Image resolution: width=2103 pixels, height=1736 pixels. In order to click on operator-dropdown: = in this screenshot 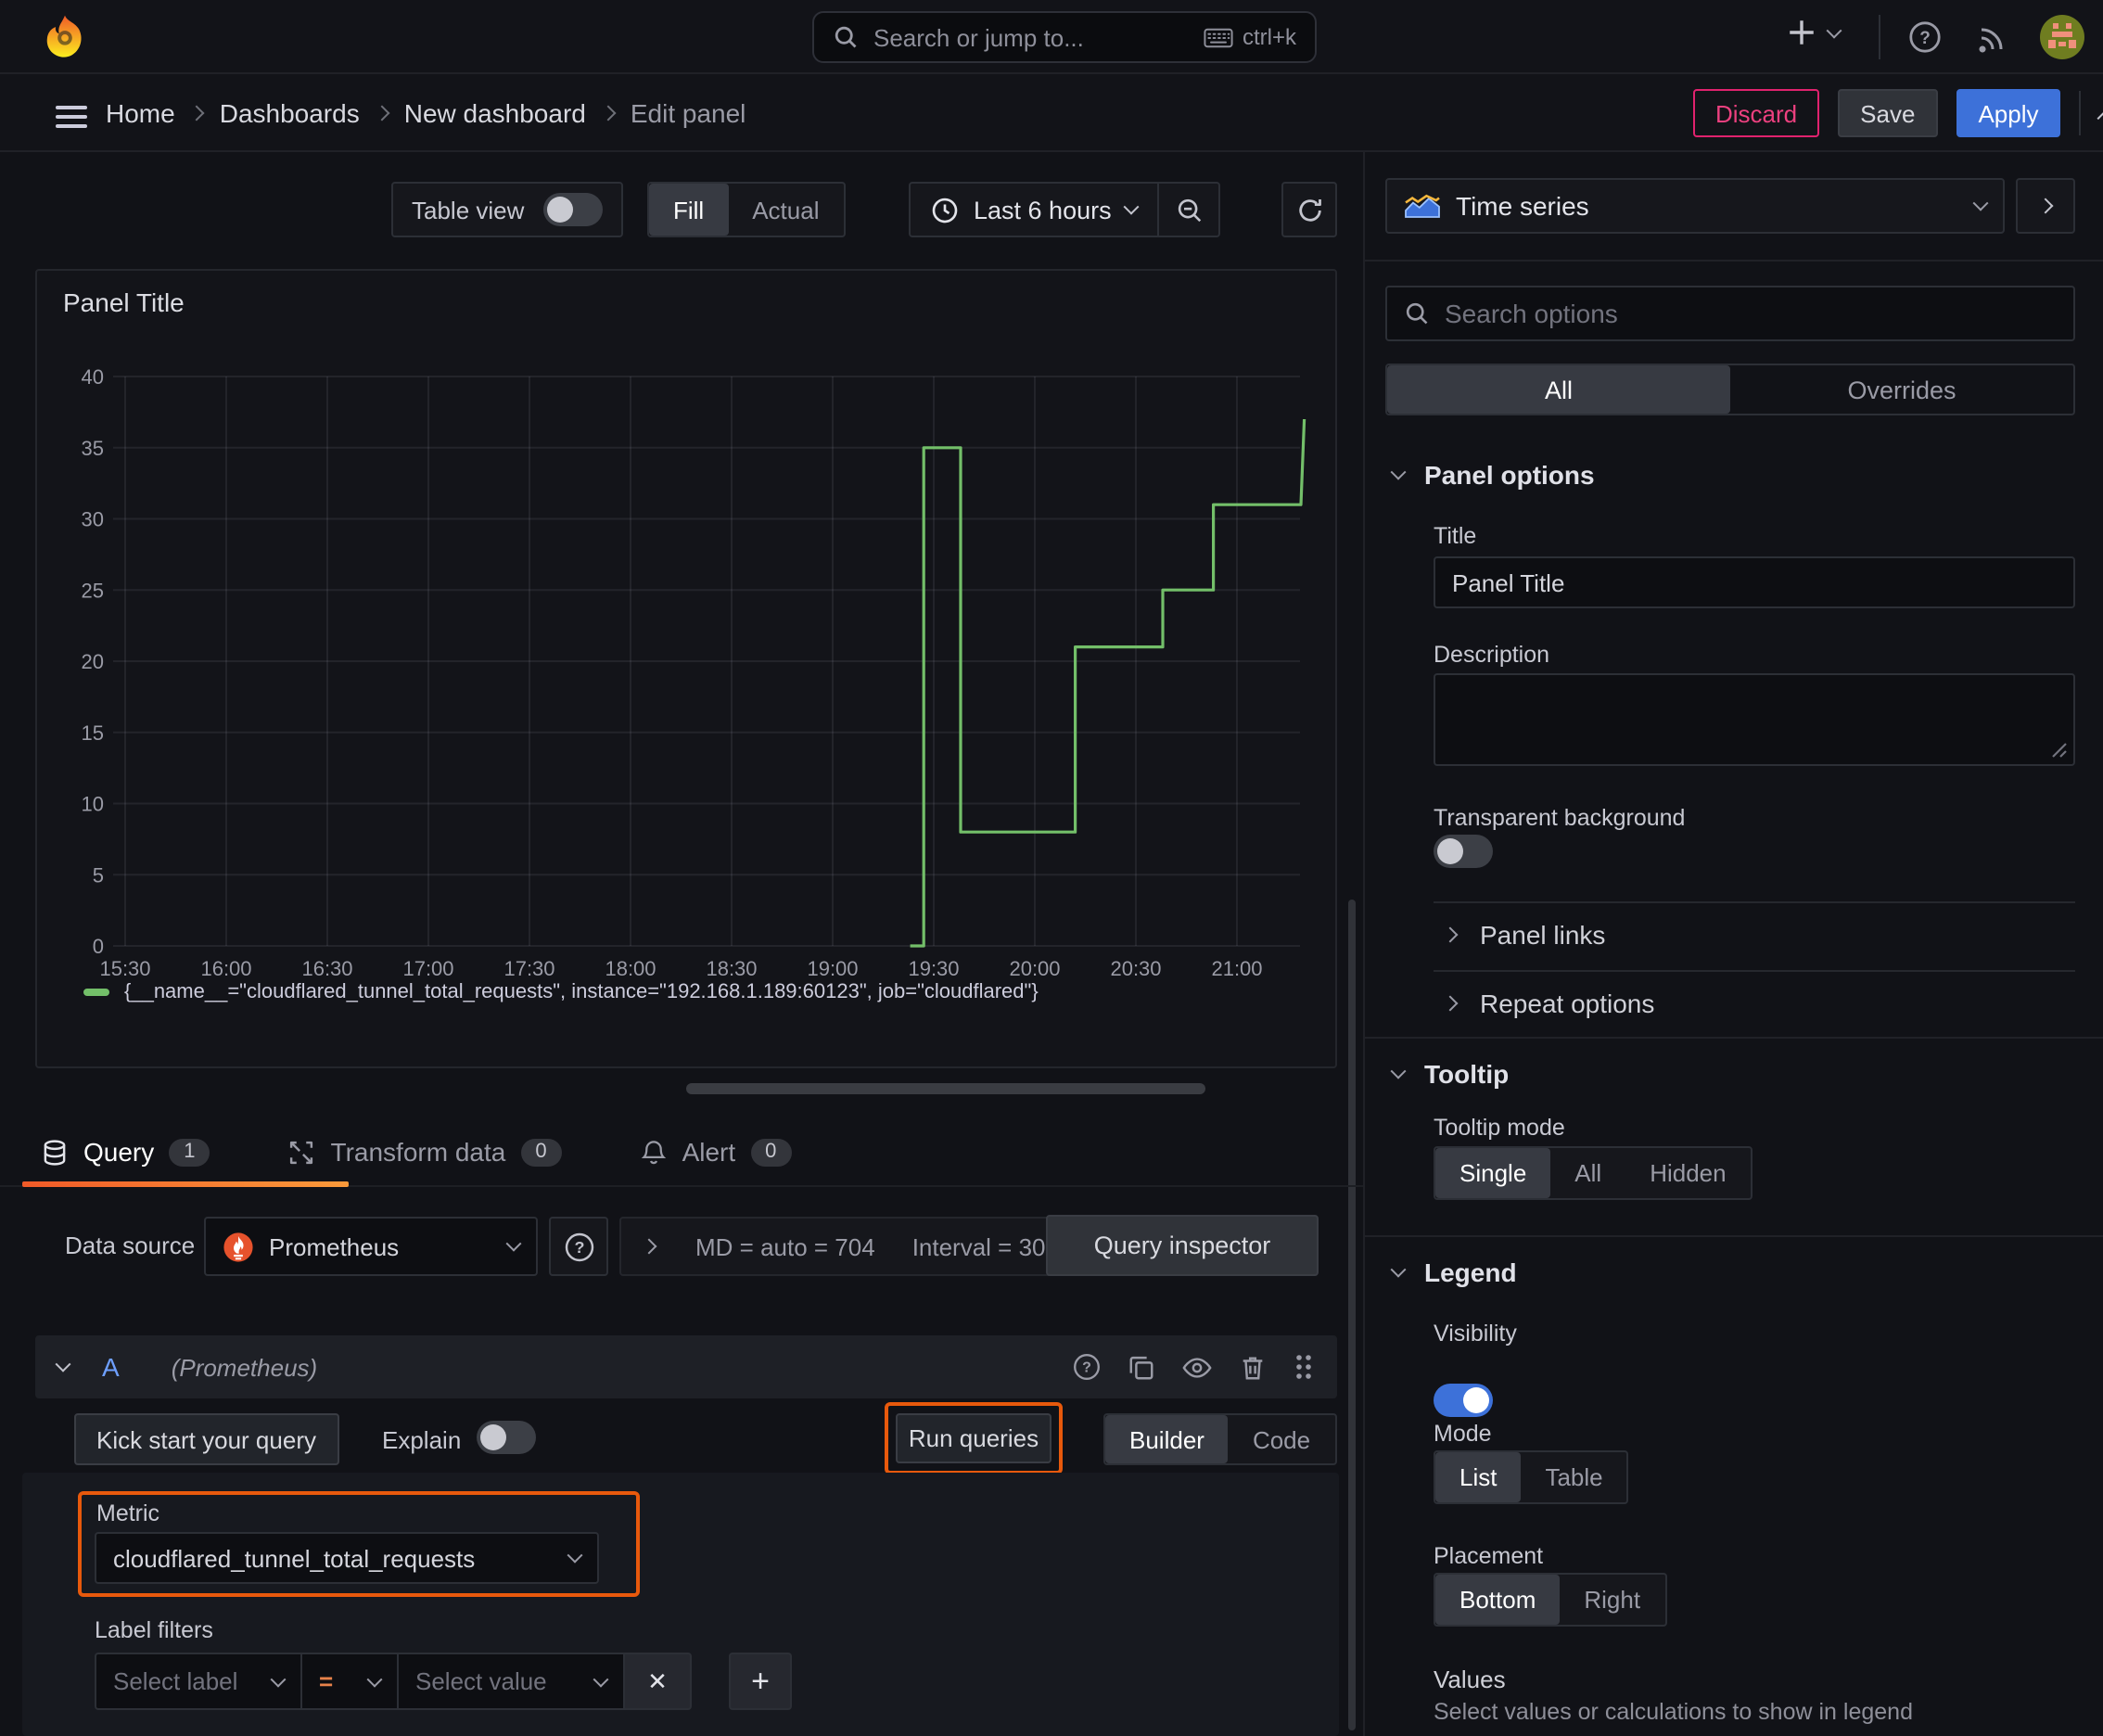, I will do `click(350, 1681)`.